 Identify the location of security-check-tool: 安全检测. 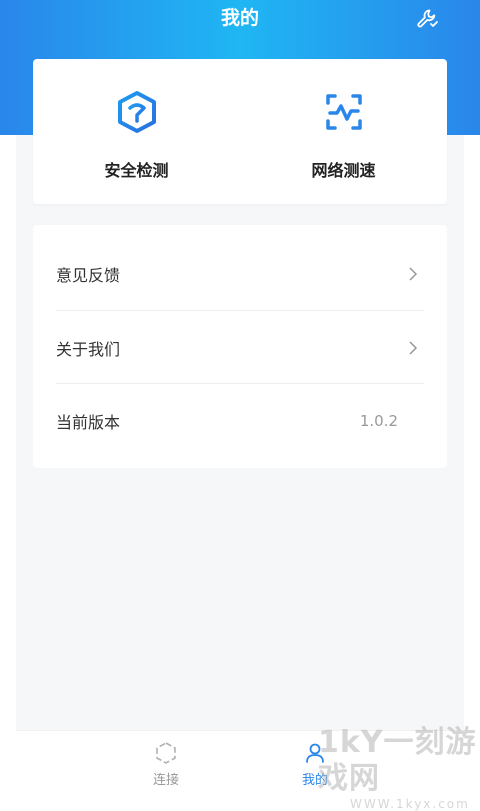
(136, 131).